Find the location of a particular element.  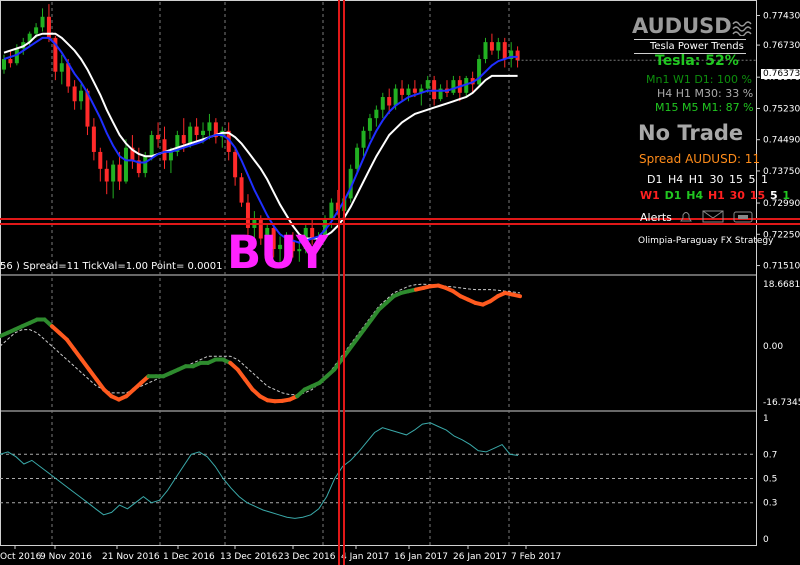

osc-tick-label: 0.00 is located at coordinates (773, 347).